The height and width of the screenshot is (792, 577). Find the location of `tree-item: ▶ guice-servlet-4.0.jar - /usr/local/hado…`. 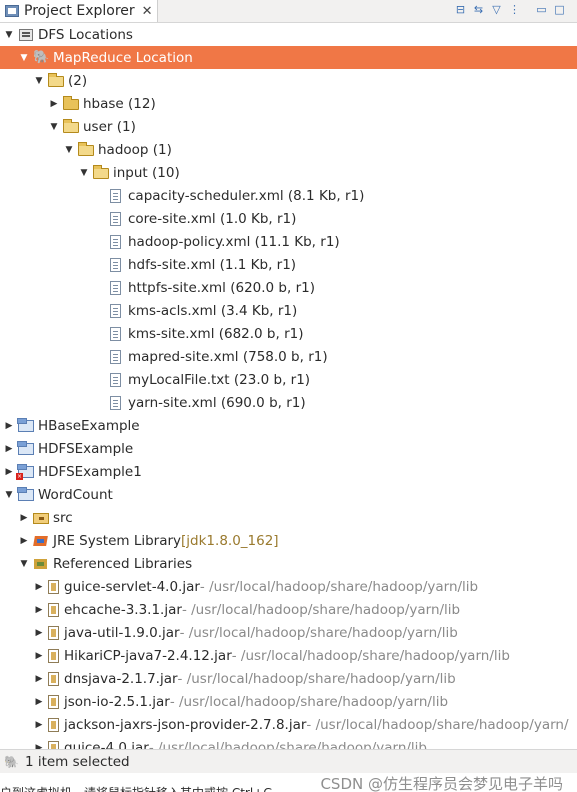

tree-item: ▶ guice-servlet-4.0.jar - /usr/local/hado… is located at coordinates (288, 586).